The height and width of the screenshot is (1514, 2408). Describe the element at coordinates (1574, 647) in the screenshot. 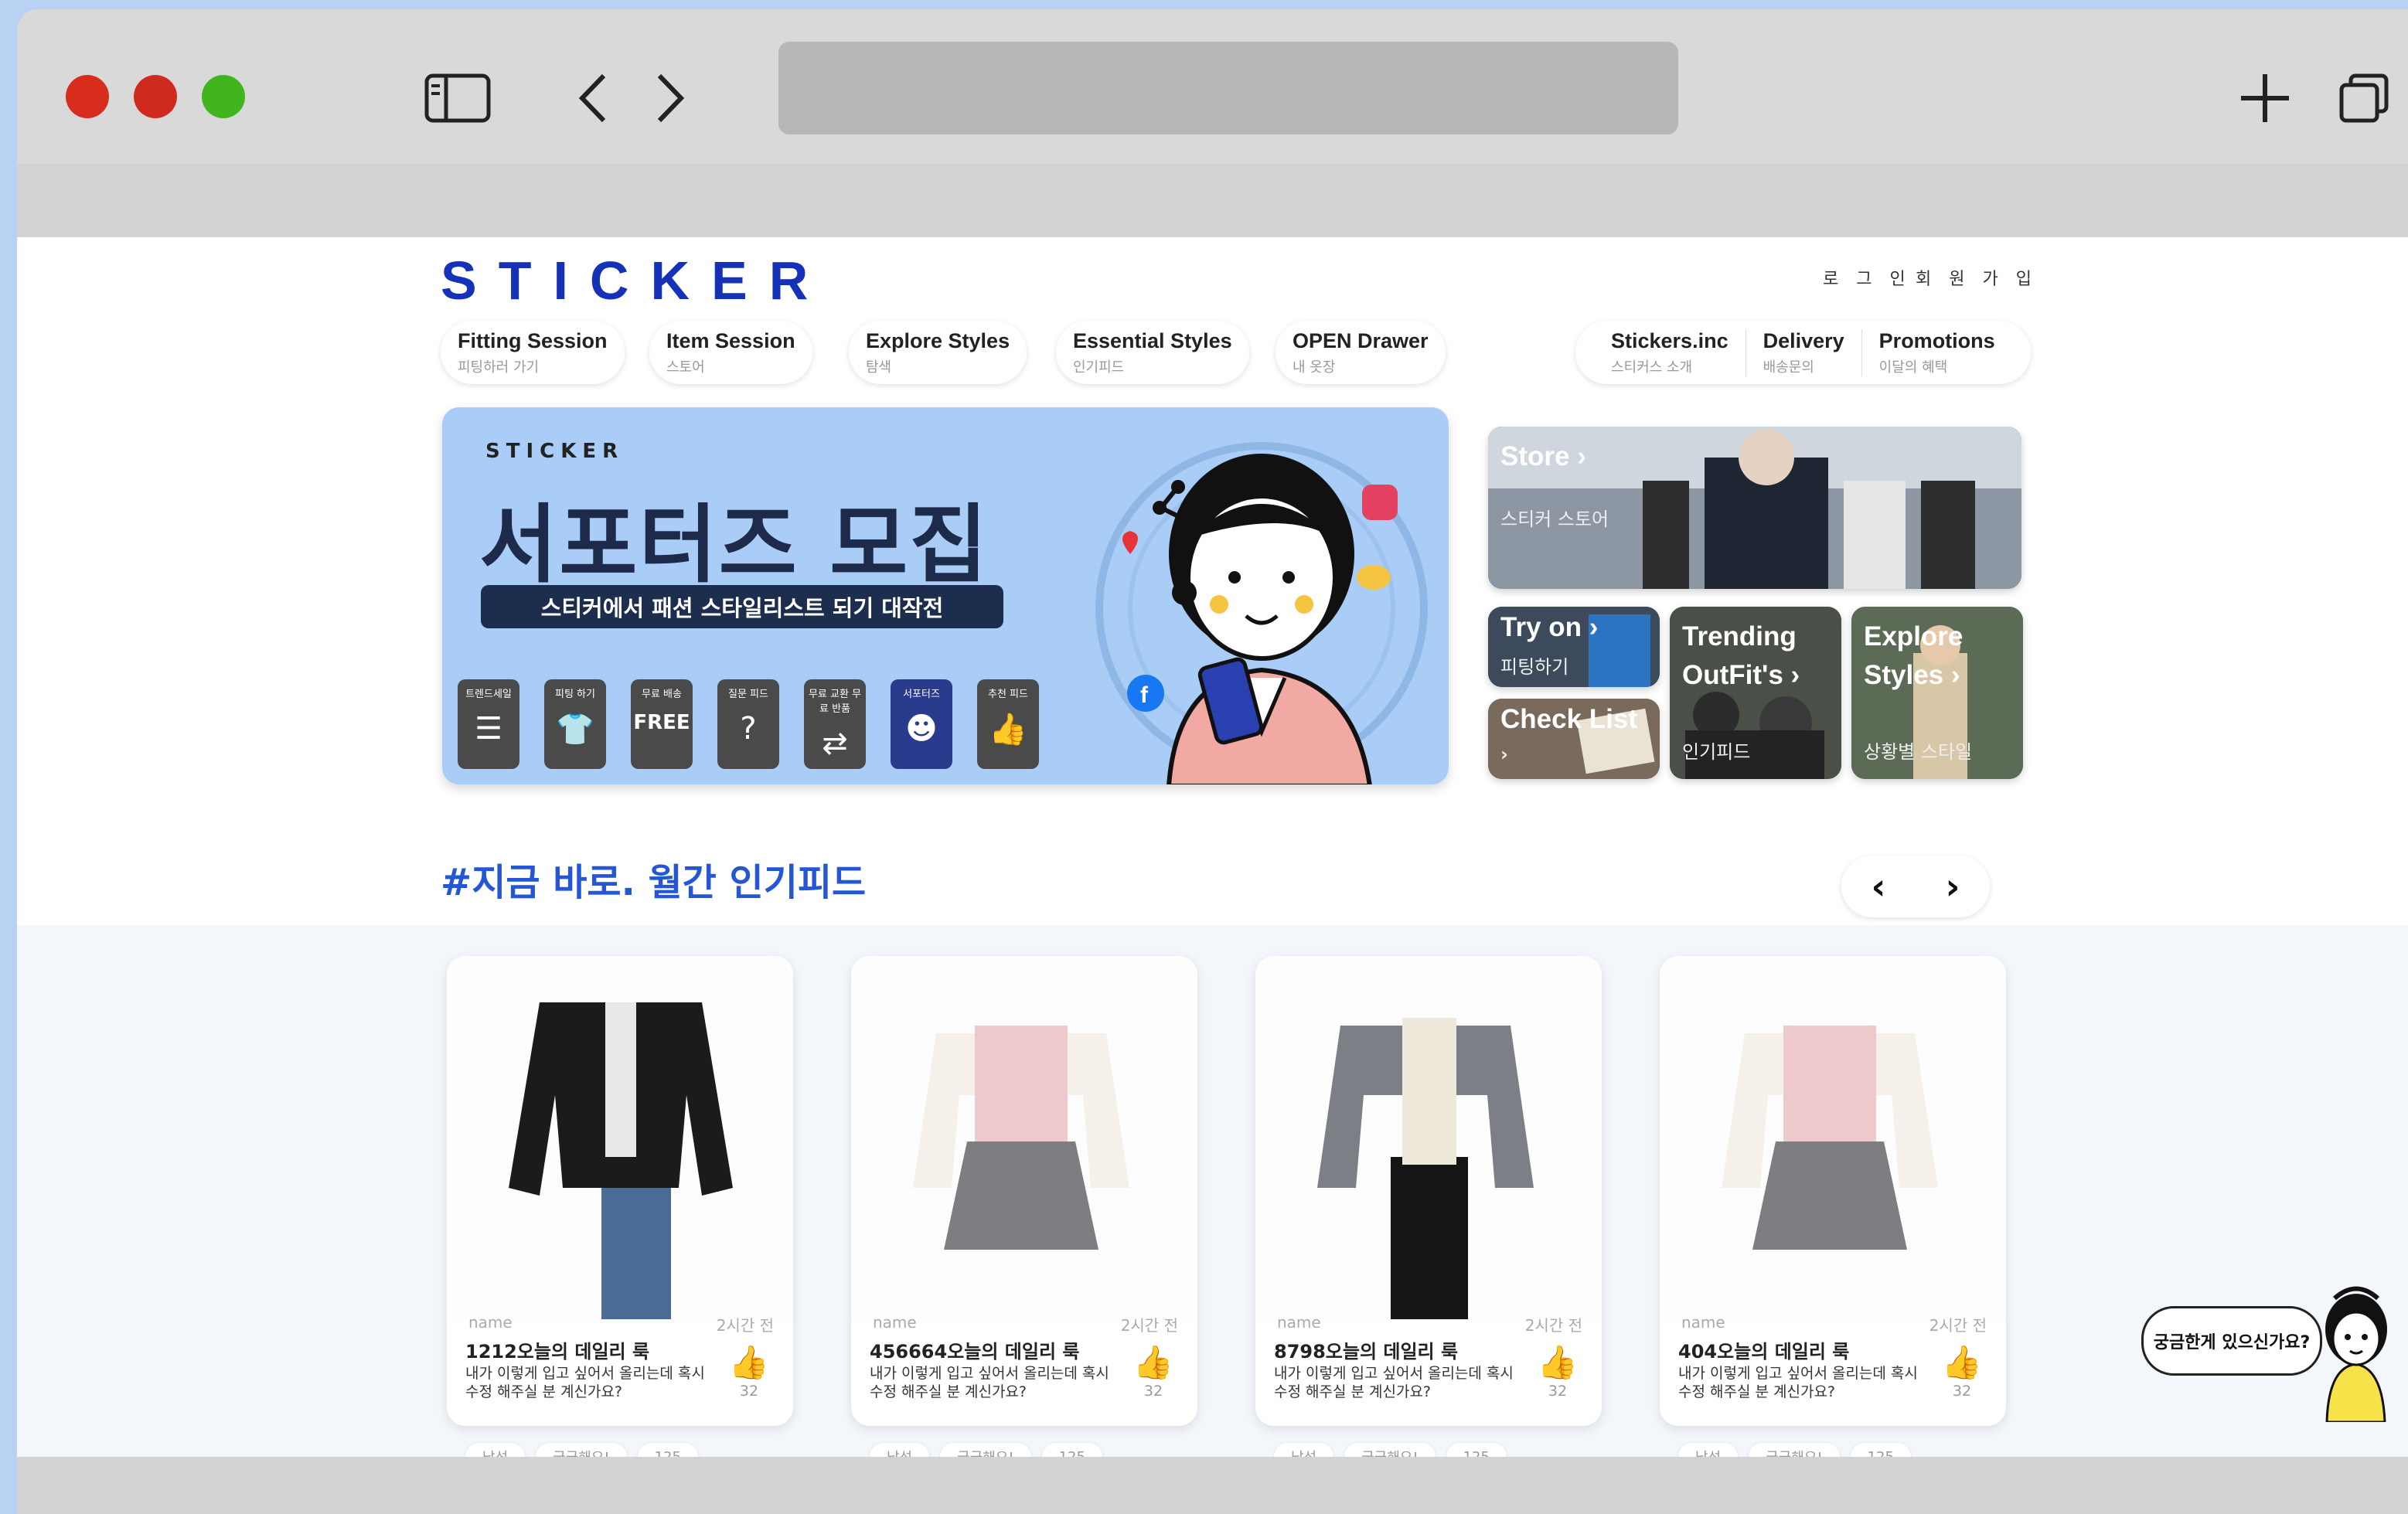

I see `try-on-tile: Try on › 피팅하기` at that location.